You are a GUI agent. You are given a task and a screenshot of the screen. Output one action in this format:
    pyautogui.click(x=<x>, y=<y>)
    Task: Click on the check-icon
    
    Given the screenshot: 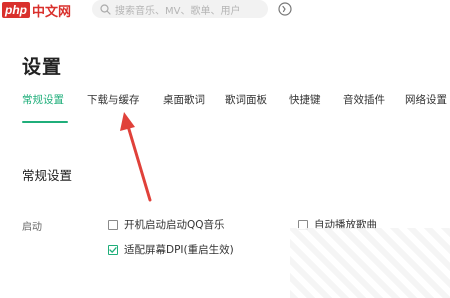 What is the action you would take?
    pyautogui.click(x=113, y=249)
    